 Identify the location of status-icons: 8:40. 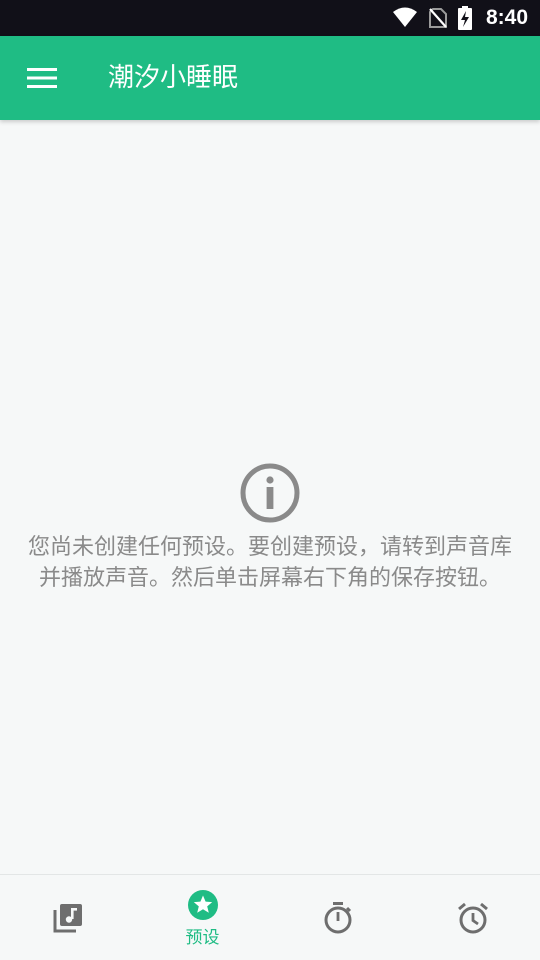
(460, 18).